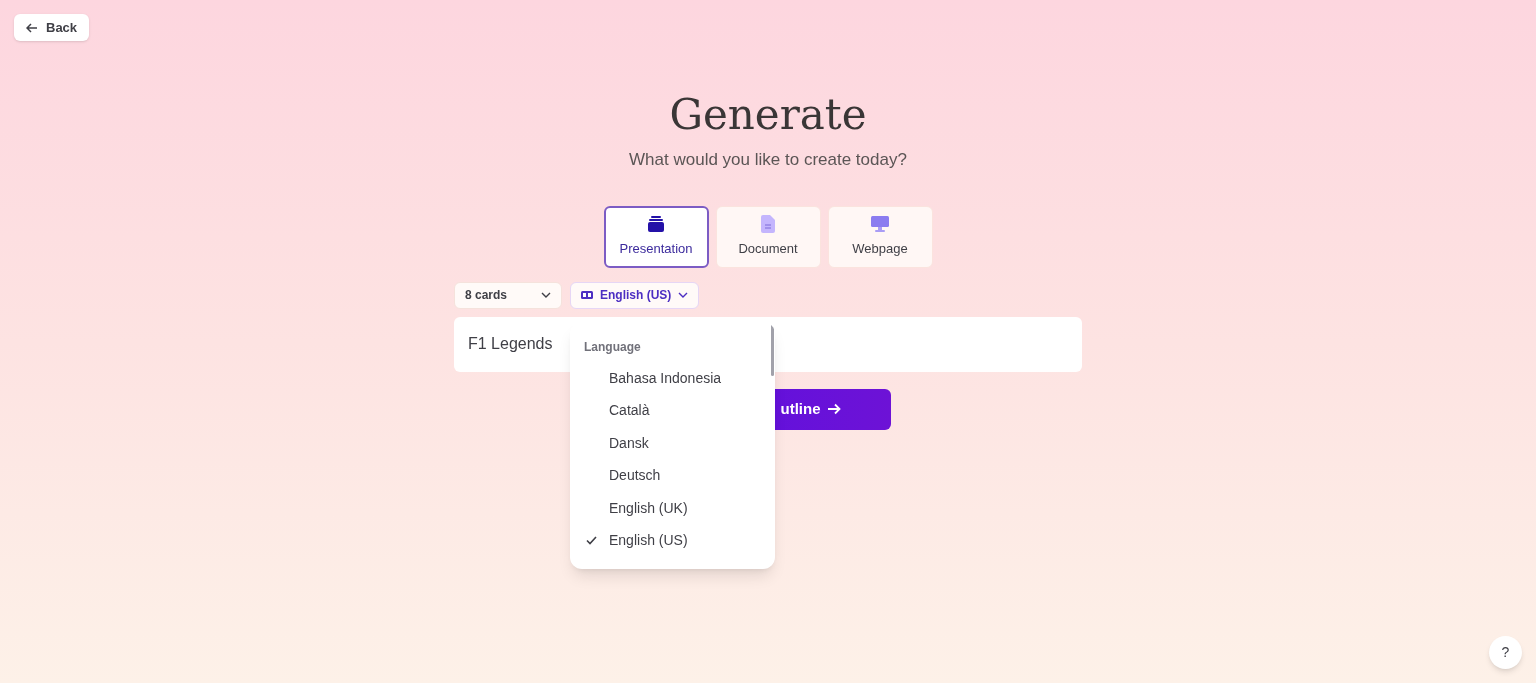  What do you see at coordinates (768, 160) in the screenshot?
I see `page-subtitle: What would you like to create today?` at bounding box center [768, 160].